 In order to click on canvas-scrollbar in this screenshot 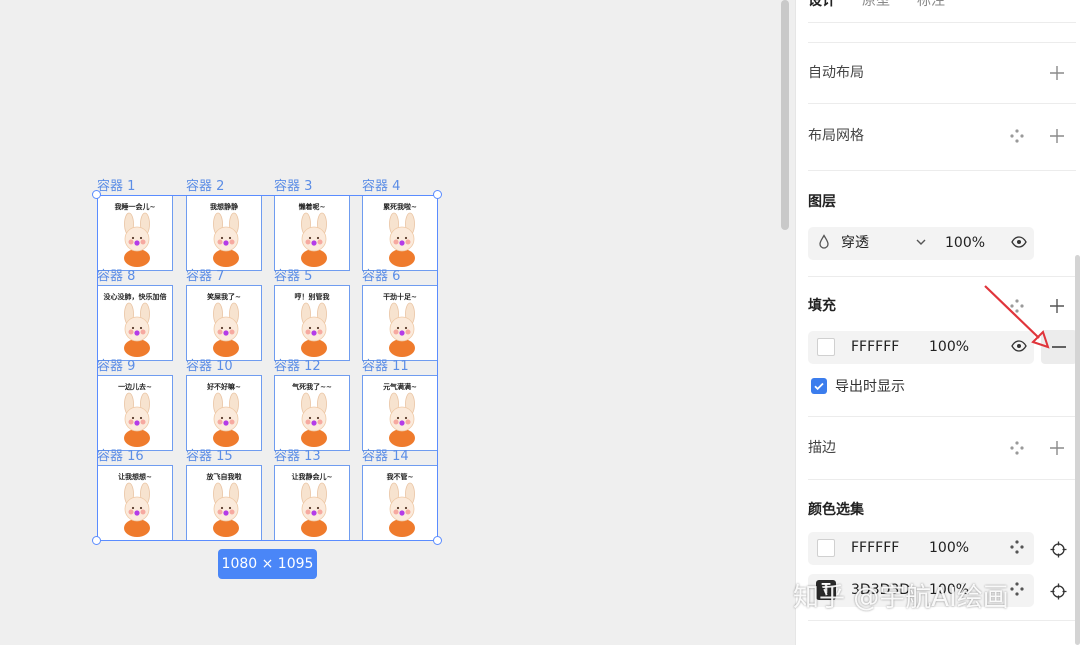, I will do `click(785, 115)`.